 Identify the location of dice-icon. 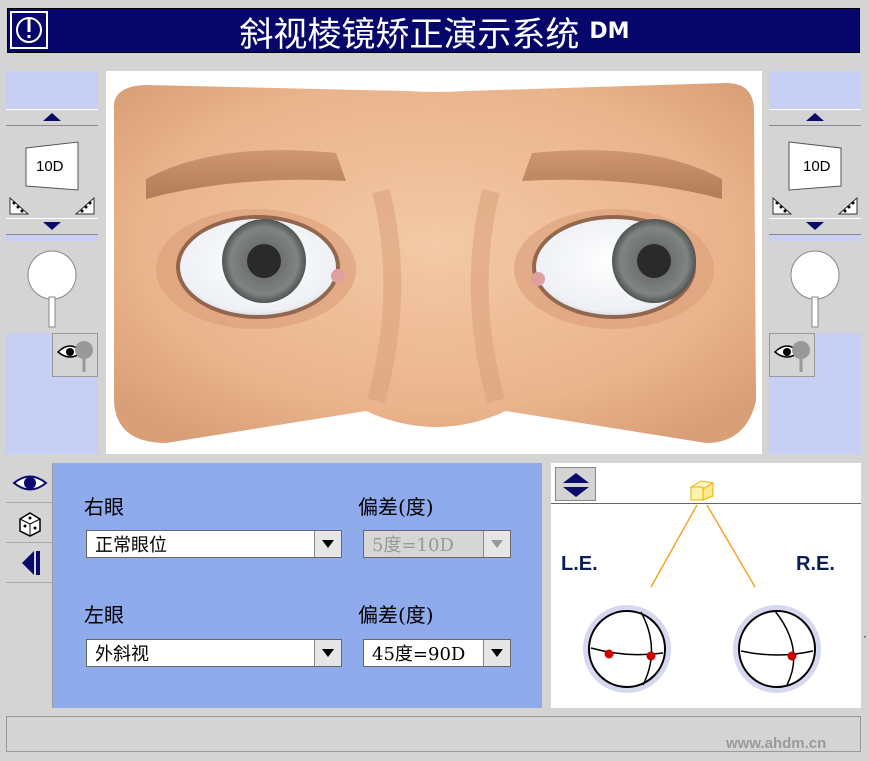
(29, 524).